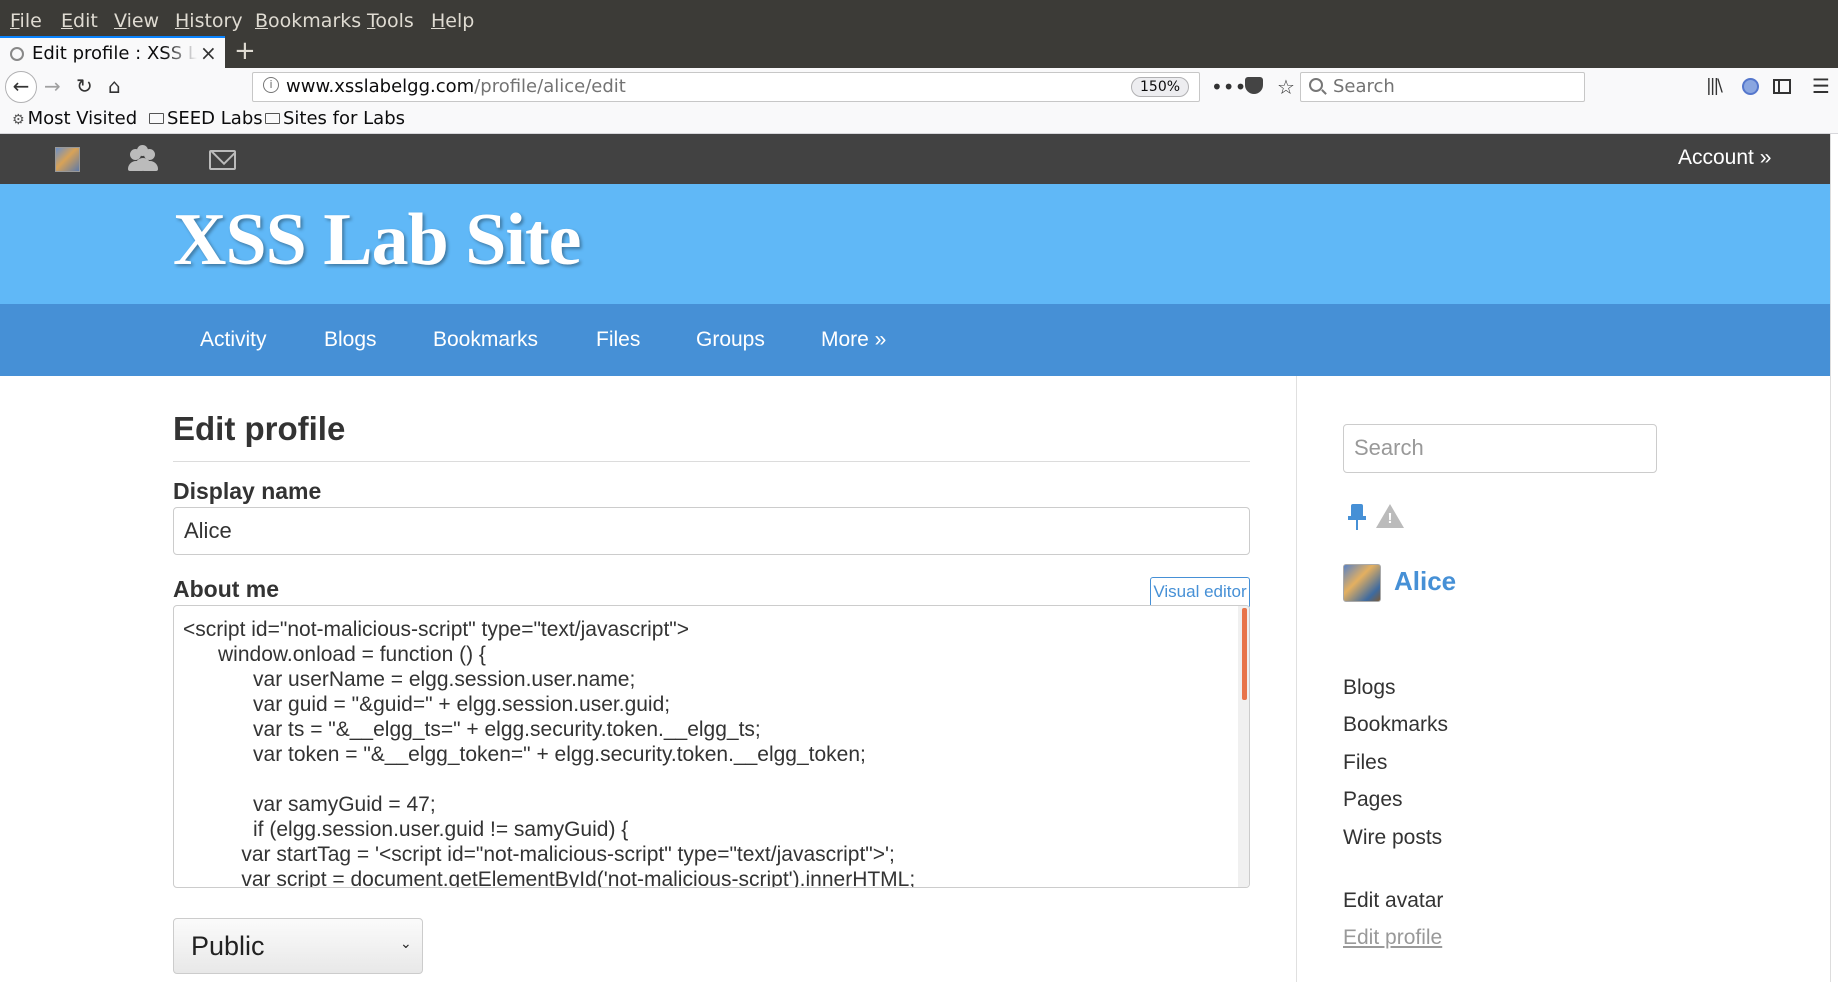 The width and height of the screenshot is (1838, 982). Describe the element at coordinates (17, 54) in the screenshot. I see `tab-favicon-icon` at that location.